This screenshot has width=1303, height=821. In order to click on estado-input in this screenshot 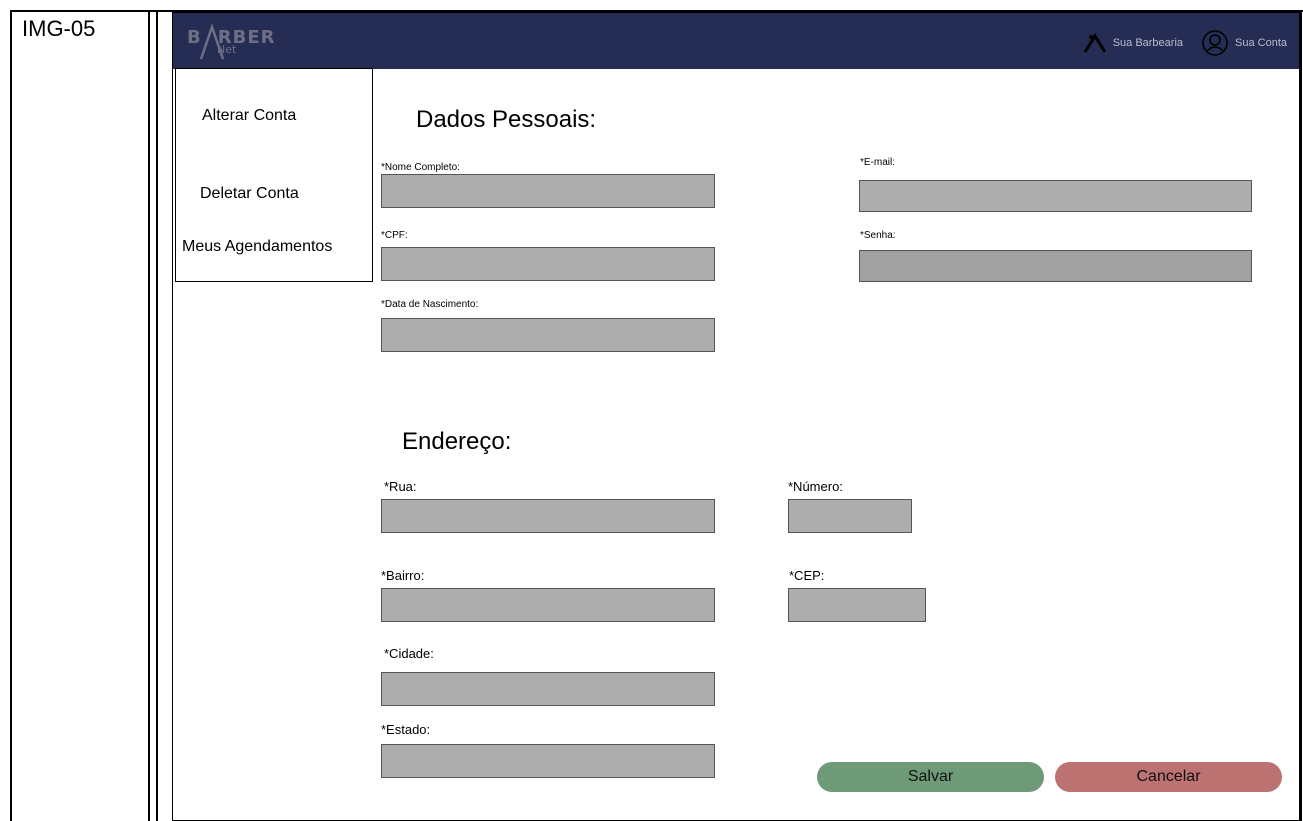, I will do `click(548, 761)`.